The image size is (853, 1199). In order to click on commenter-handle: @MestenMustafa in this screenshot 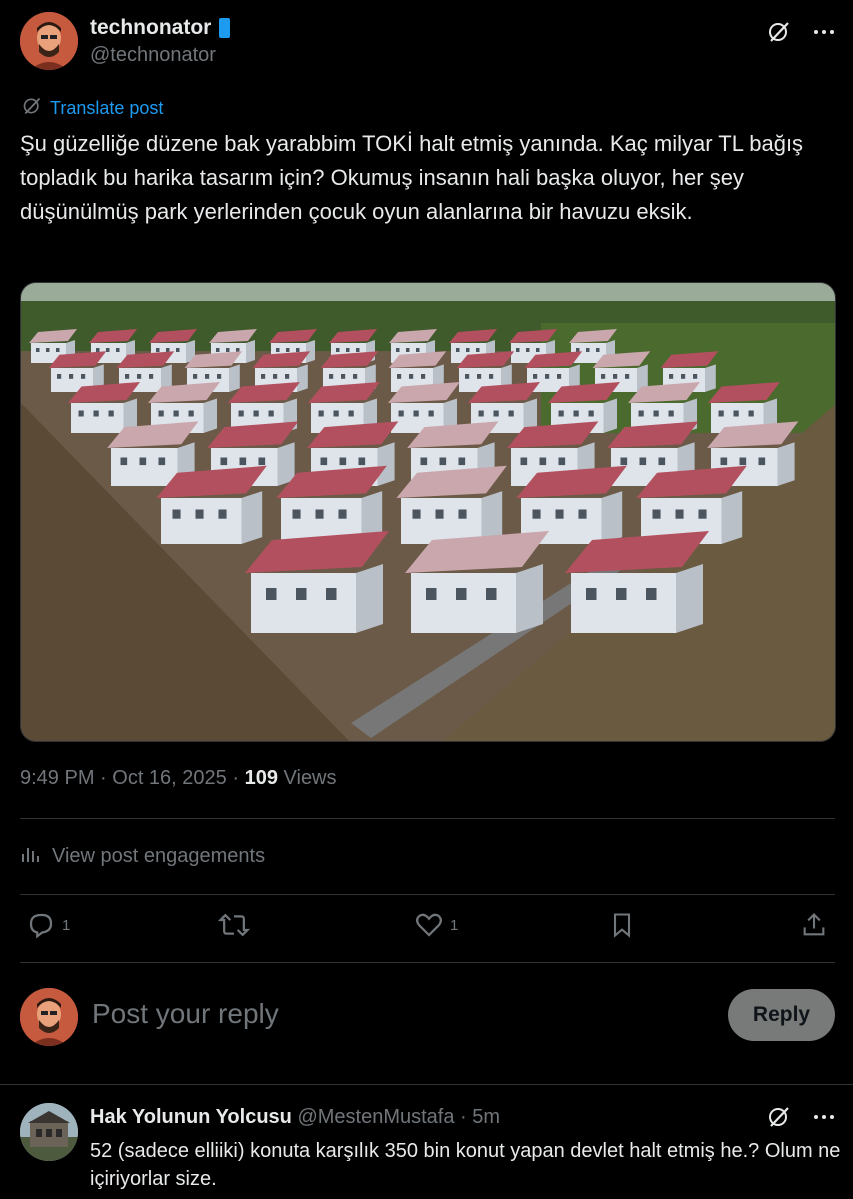, I will do `click(375, 1117)`.